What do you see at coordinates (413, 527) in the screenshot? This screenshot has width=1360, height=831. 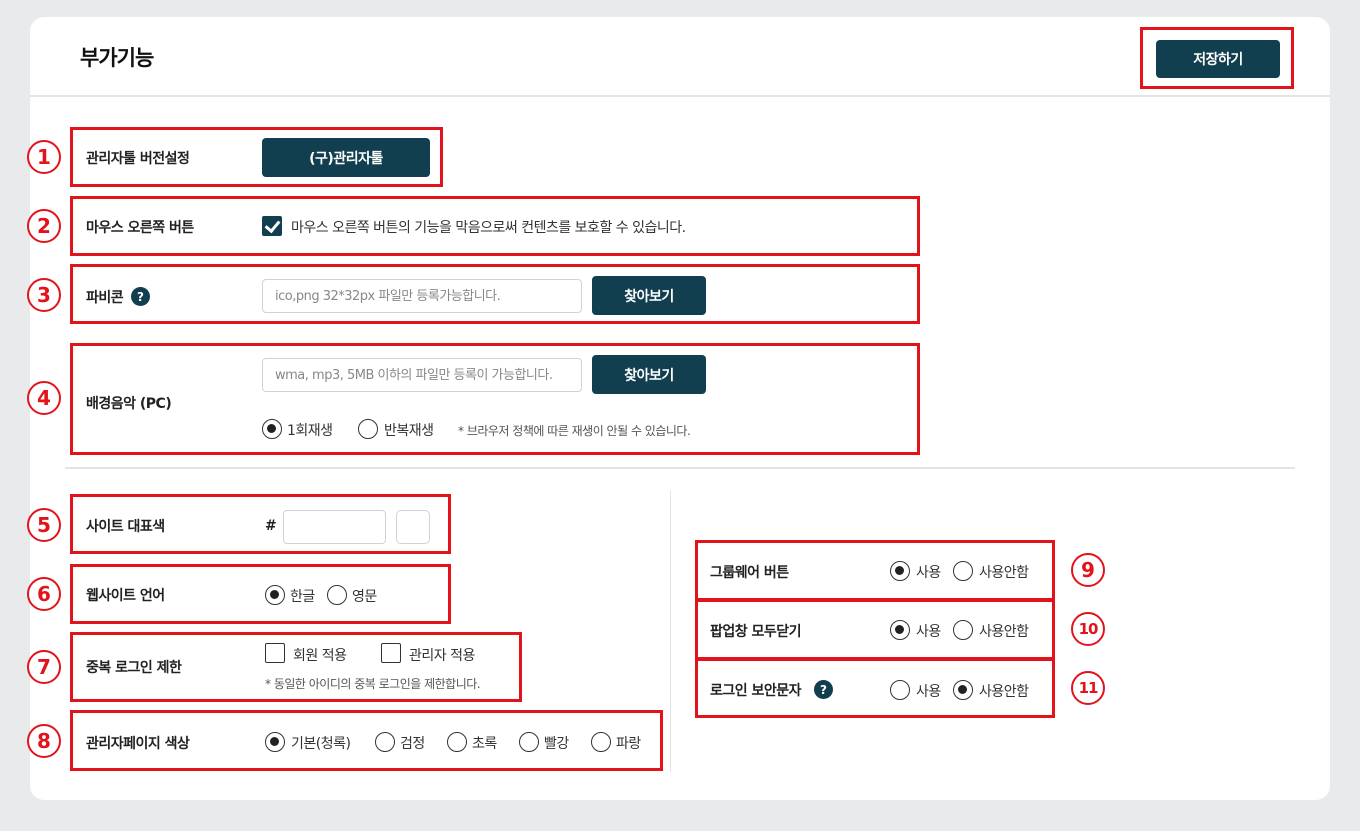 I see `color-swatch` at bounding box center [413, 527].